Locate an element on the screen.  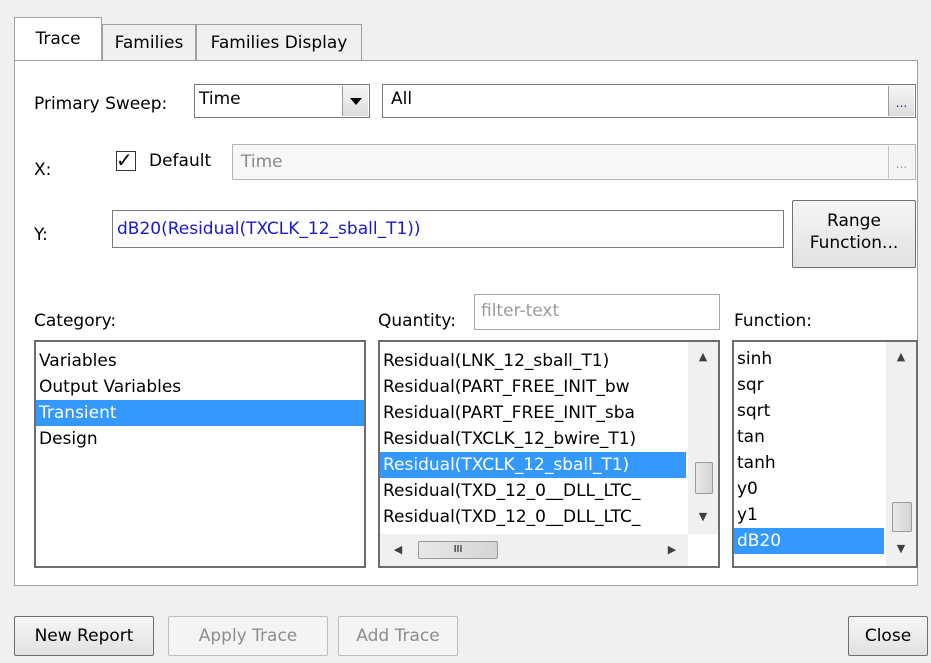
list-item: sinh is located at coordinates (809, 359).